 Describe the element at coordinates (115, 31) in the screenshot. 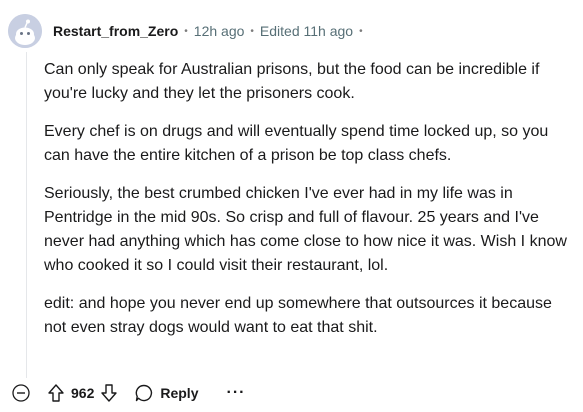

I see `author-name: Restart_from_Zero` at that location.